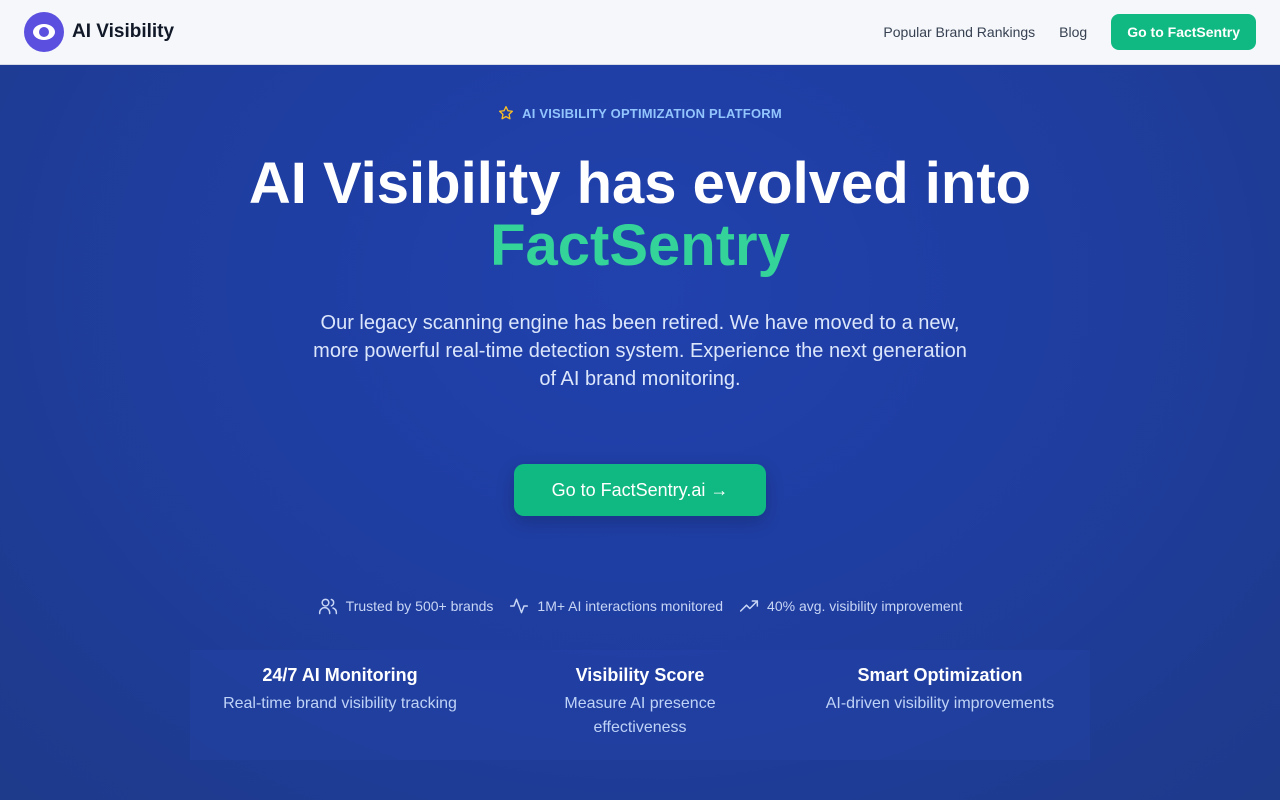 This screenshot has height=800, width=1280. I want to click on feature-desc: Measure AI presence effectiveness, so click(640, 715).